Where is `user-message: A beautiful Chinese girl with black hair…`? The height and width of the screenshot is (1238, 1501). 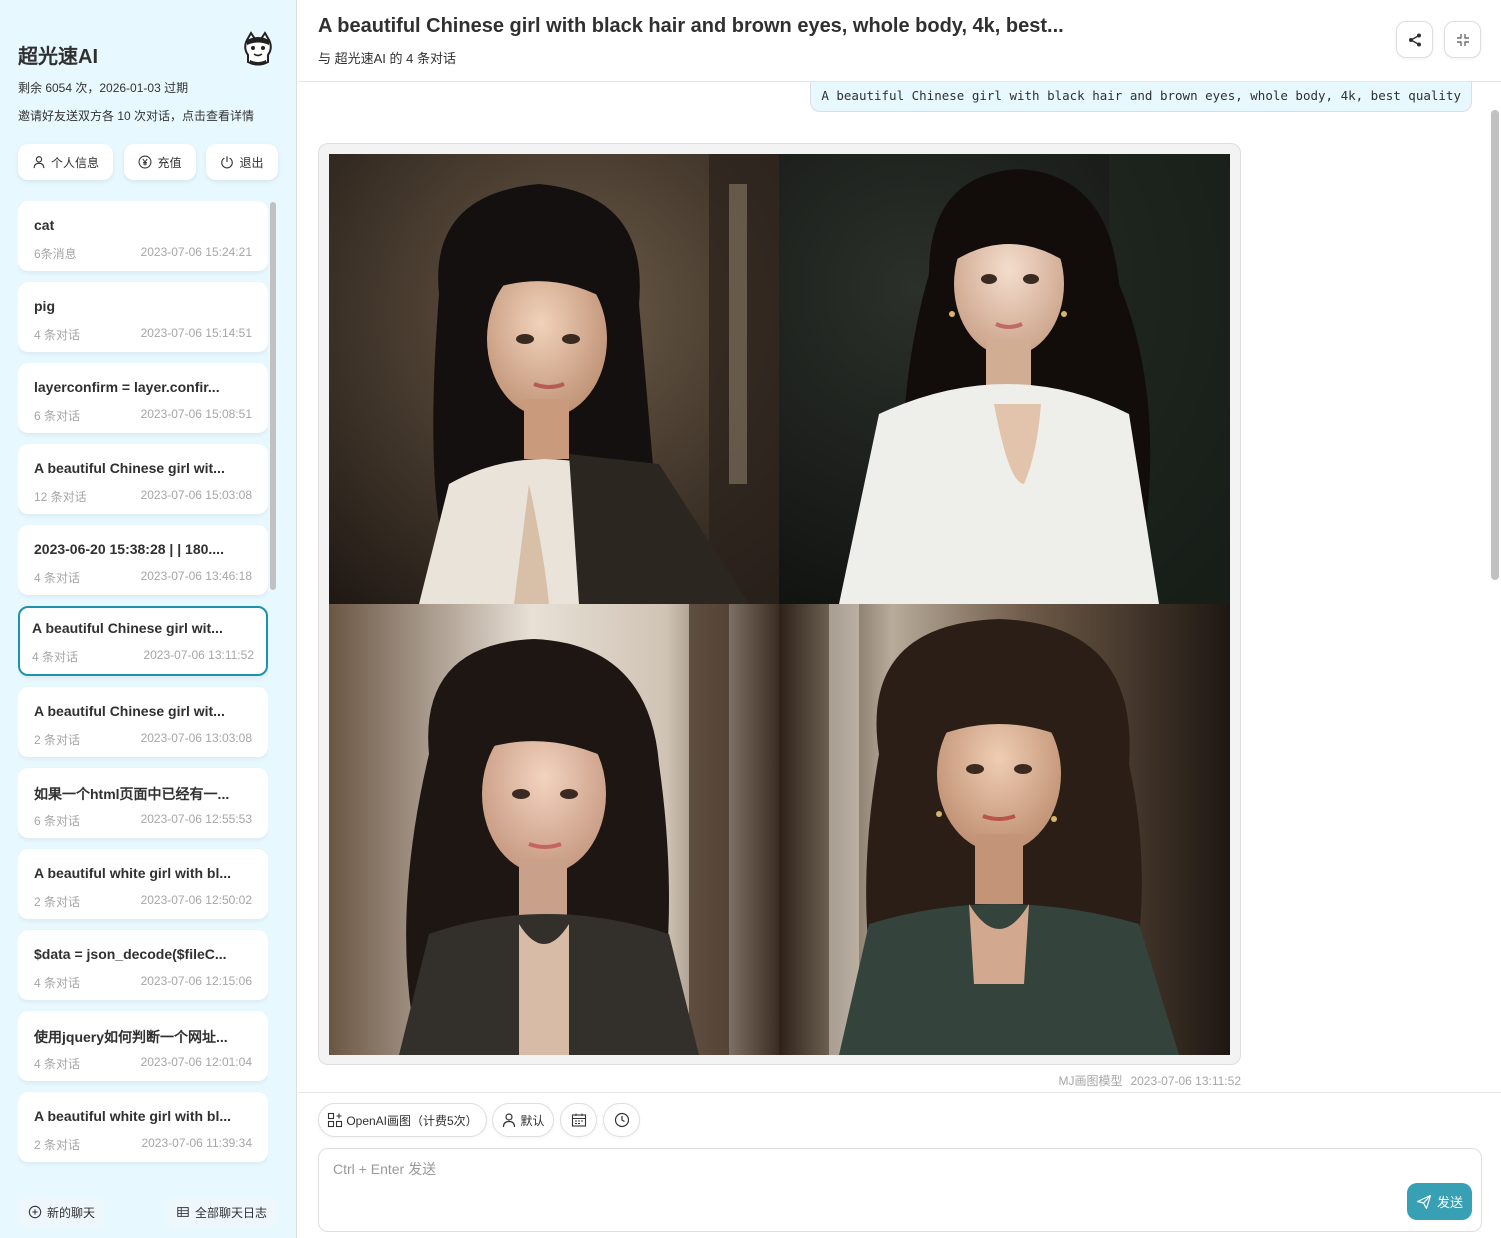
user-message: A beautiful Chinese girl with black hair… is located at coordinates (1141, 97).